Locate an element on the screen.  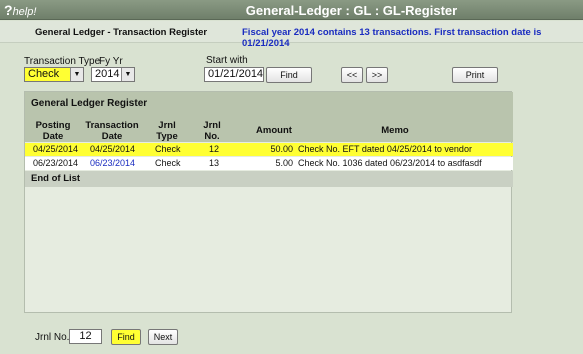
transaction-type-label: Transaction Type is located at coordinates (62, 61).